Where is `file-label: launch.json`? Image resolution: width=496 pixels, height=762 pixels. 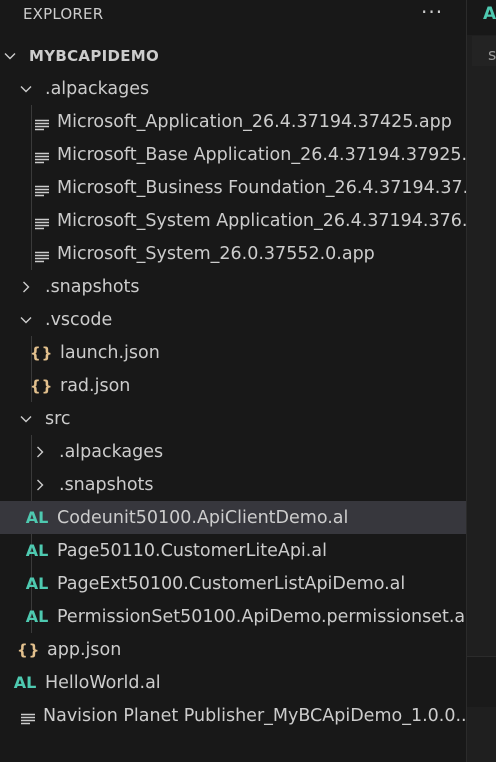 file-label: launch.json is located at coordinates (110, 352).